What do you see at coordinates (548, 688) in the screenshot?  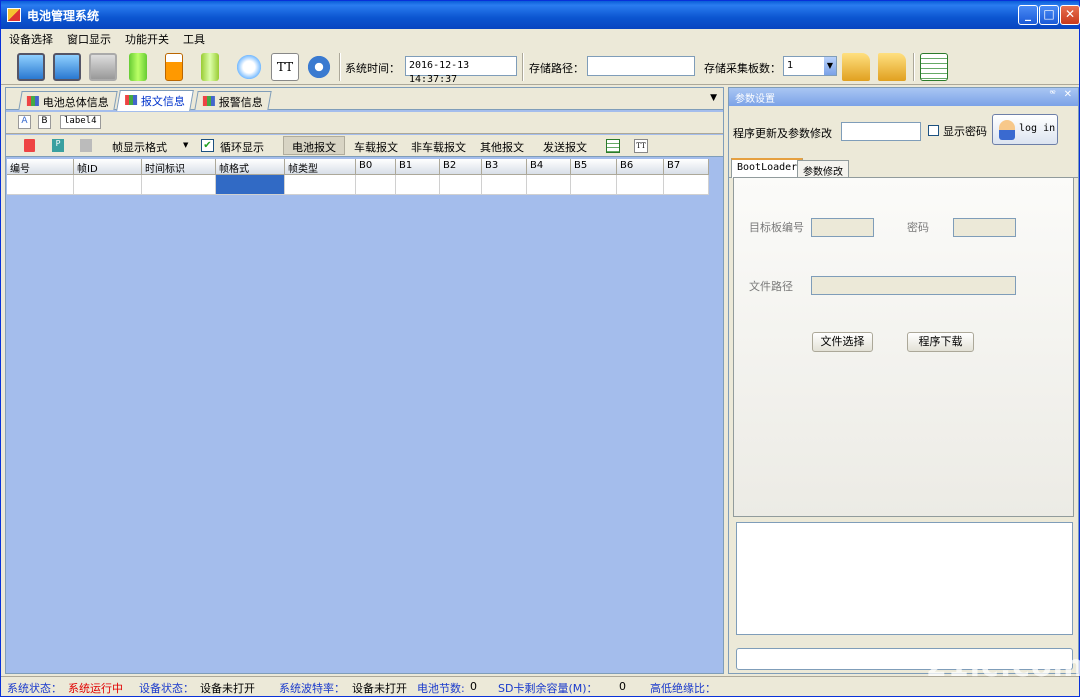 I see `sd-label: SD卡剩余容量(M)：` at bounding box center [548, 688].